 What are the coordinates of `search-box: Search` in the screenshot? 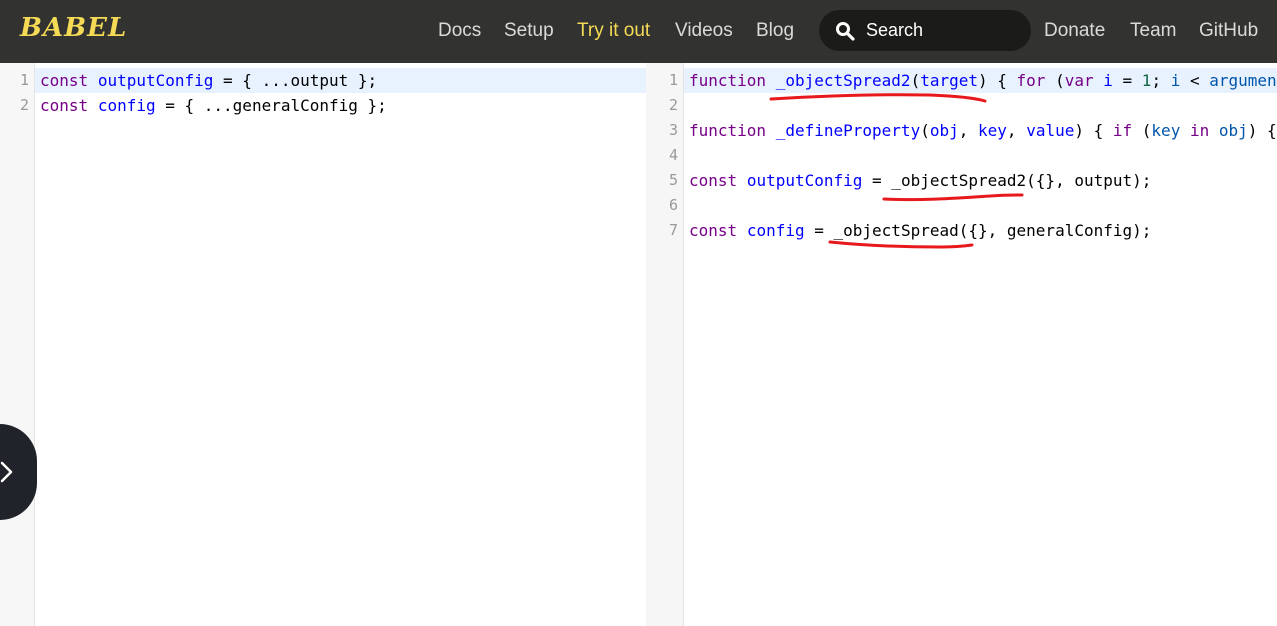 It's located at (925, 30).